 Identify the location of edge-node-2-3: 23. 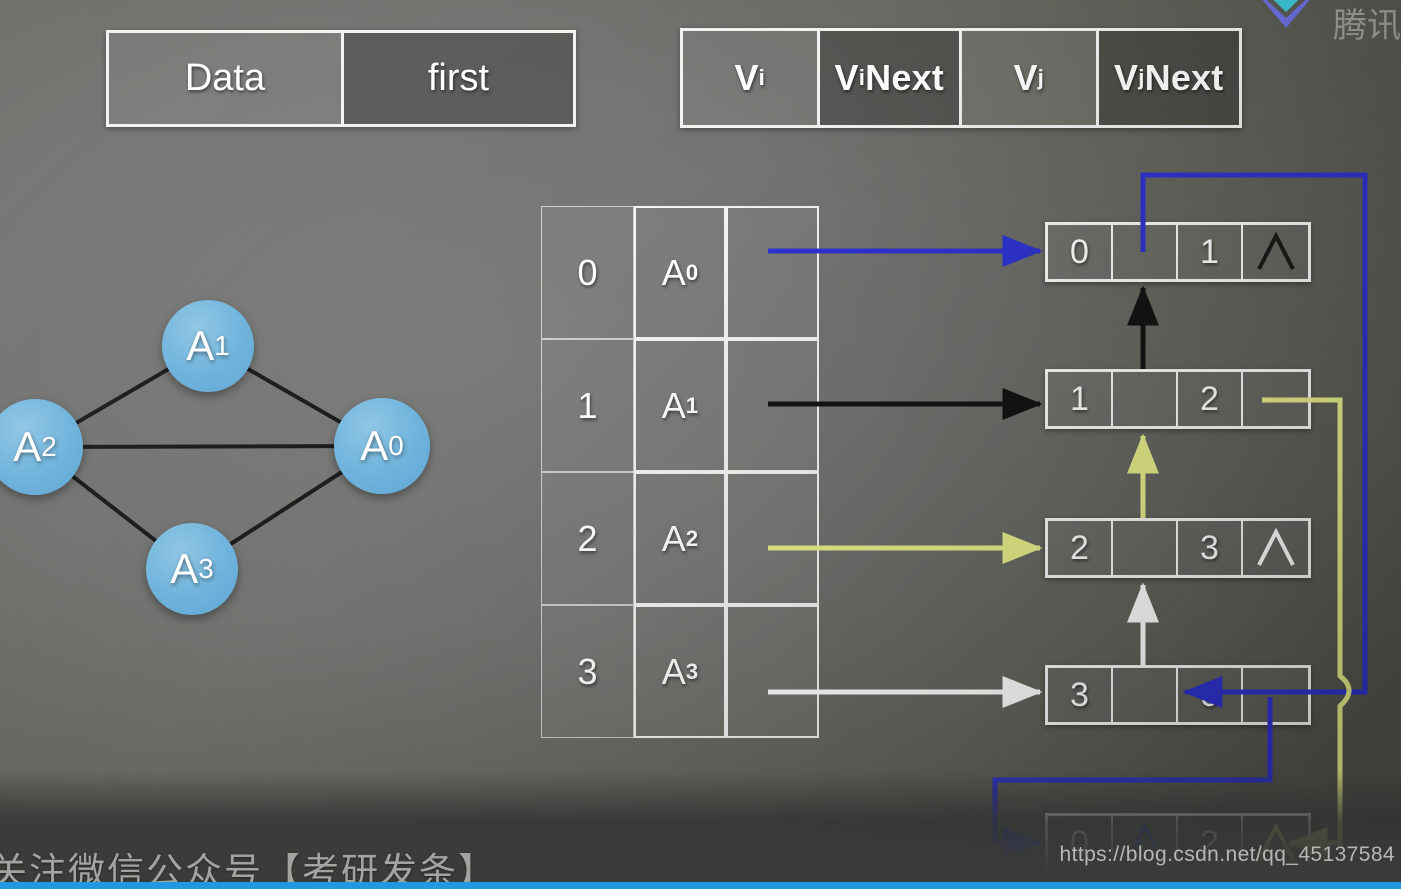
(1178, 548).